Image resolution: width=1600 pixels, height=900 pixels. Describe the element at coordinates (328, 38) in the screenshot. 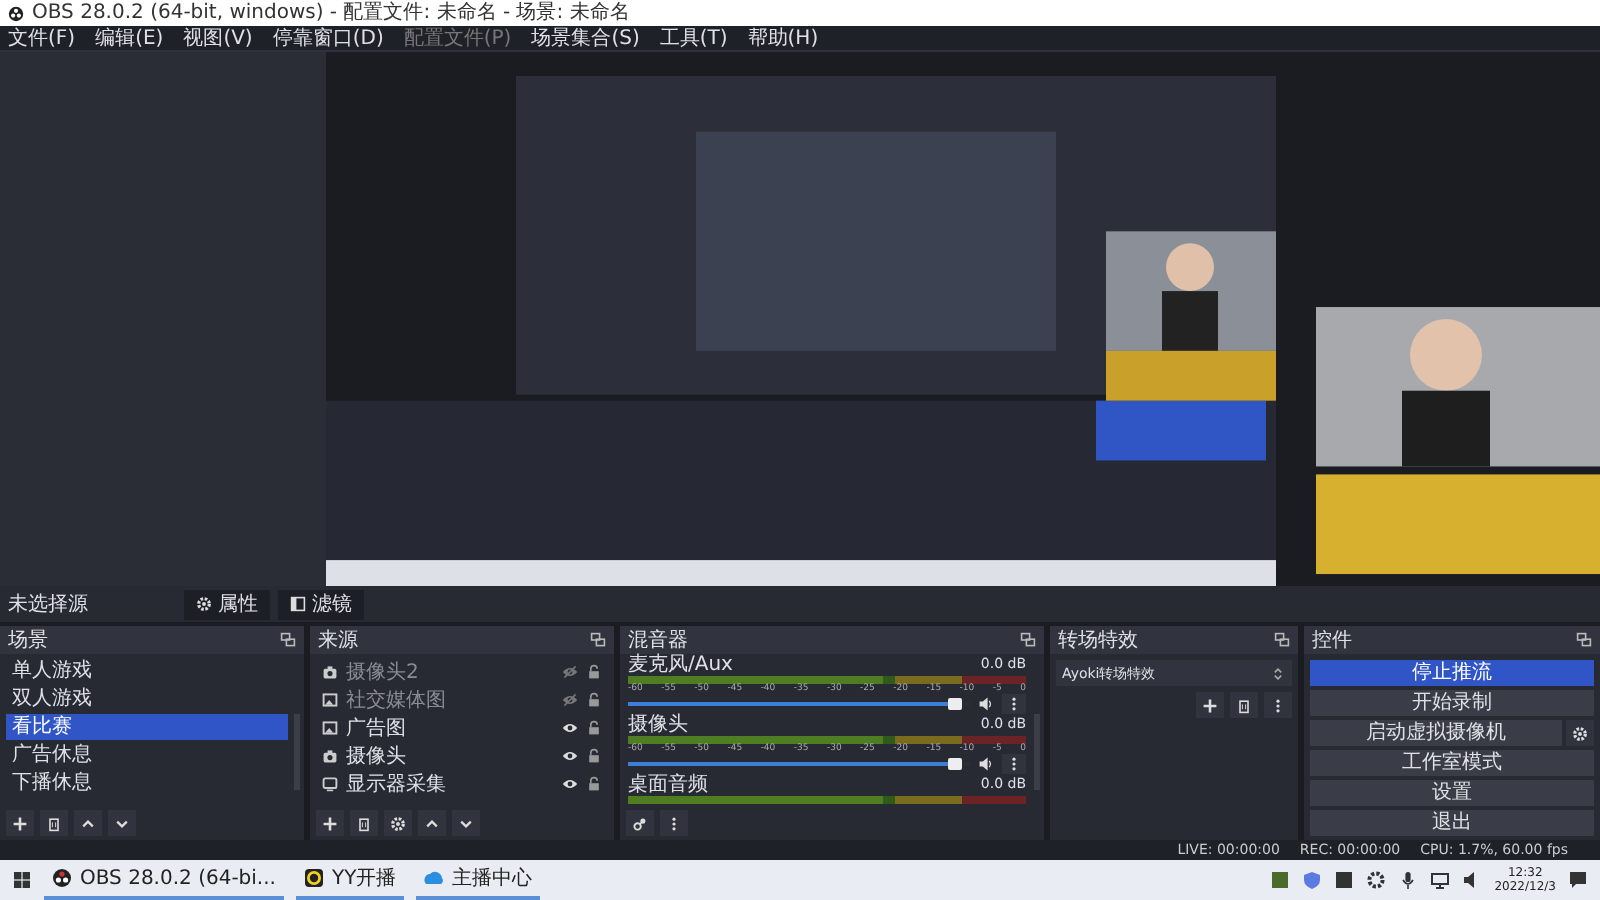

I see `menu-item: 停靠窗口(D)` at that location.